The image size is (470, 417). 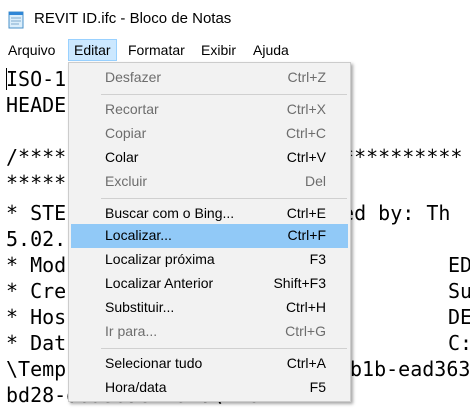 What do you see at coordinates (209, 110) in the screenshot?
I see `menu-item-recortar: Recortar Ctrl+X` at bounding box center [209, 110].